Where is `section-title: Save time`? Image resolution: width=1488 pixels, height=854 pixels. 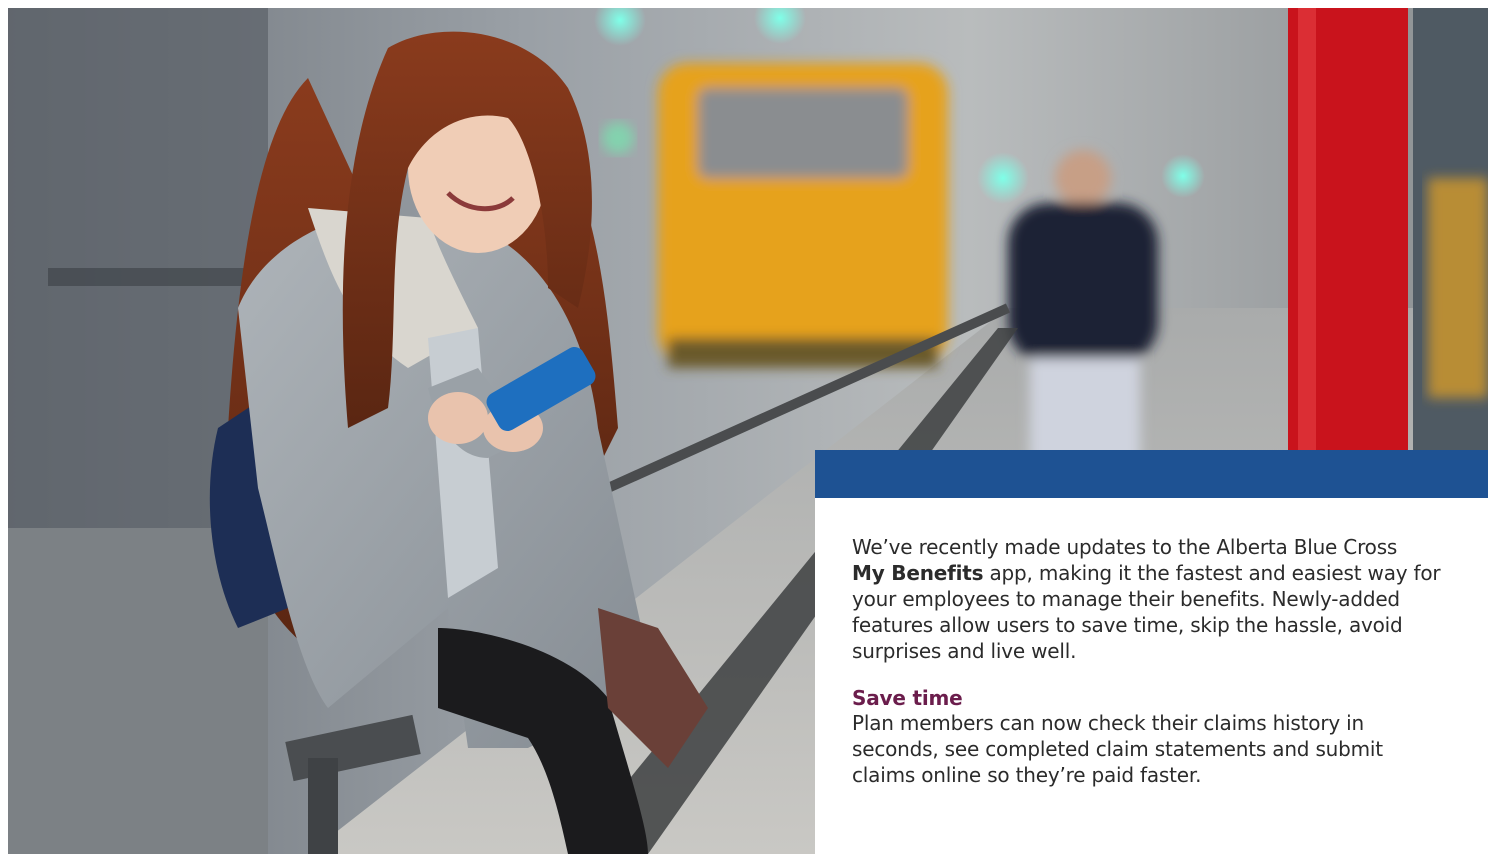 section-title: Save time is located at coordinates (907, 698).